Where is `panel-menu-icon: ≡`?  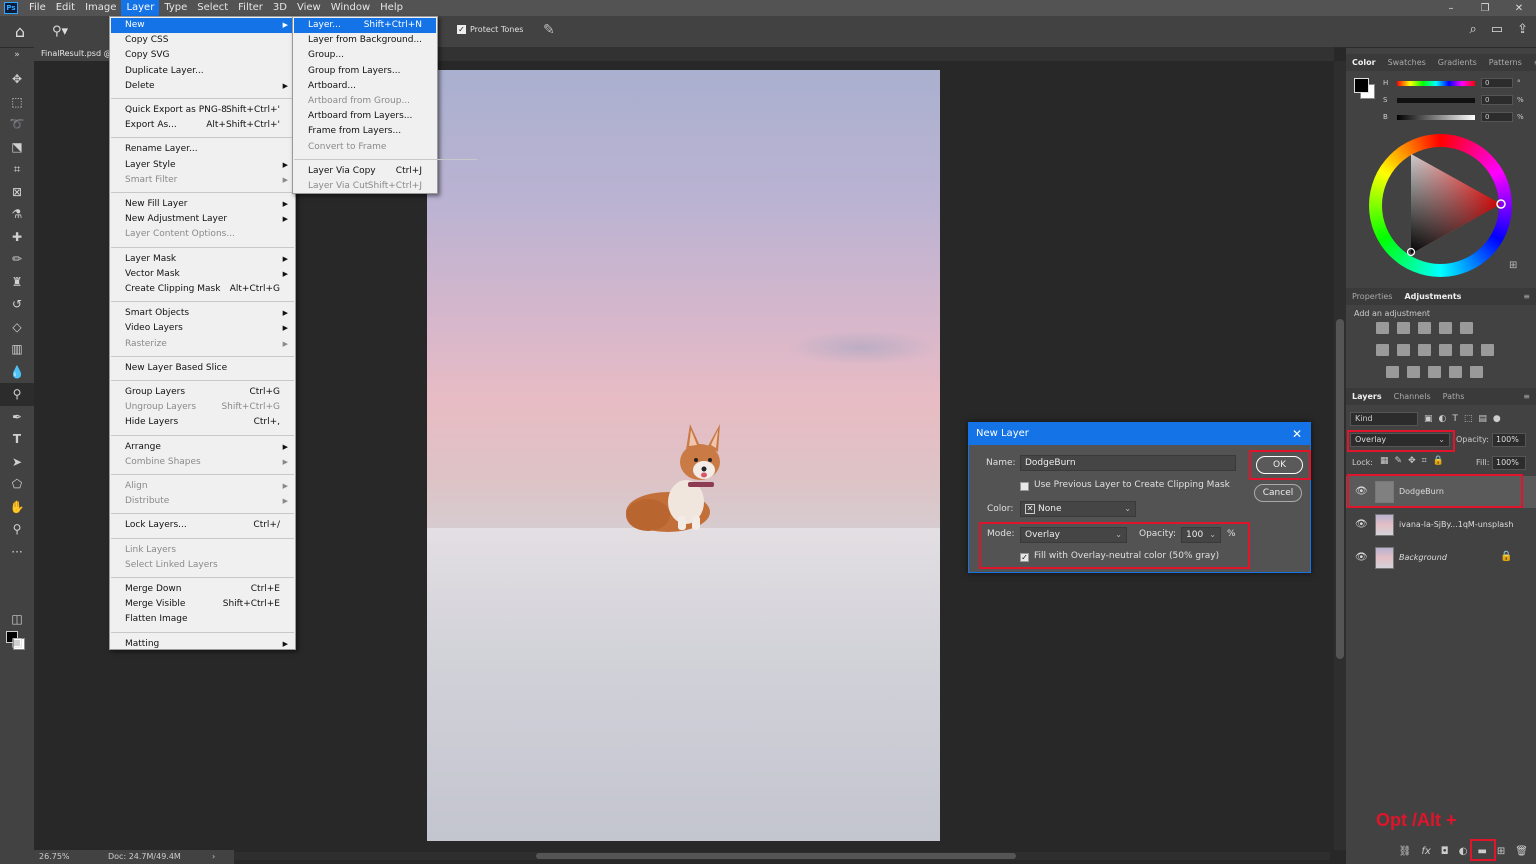
panel-menu-icon: ≡ is located at coordinates (1532, 62).